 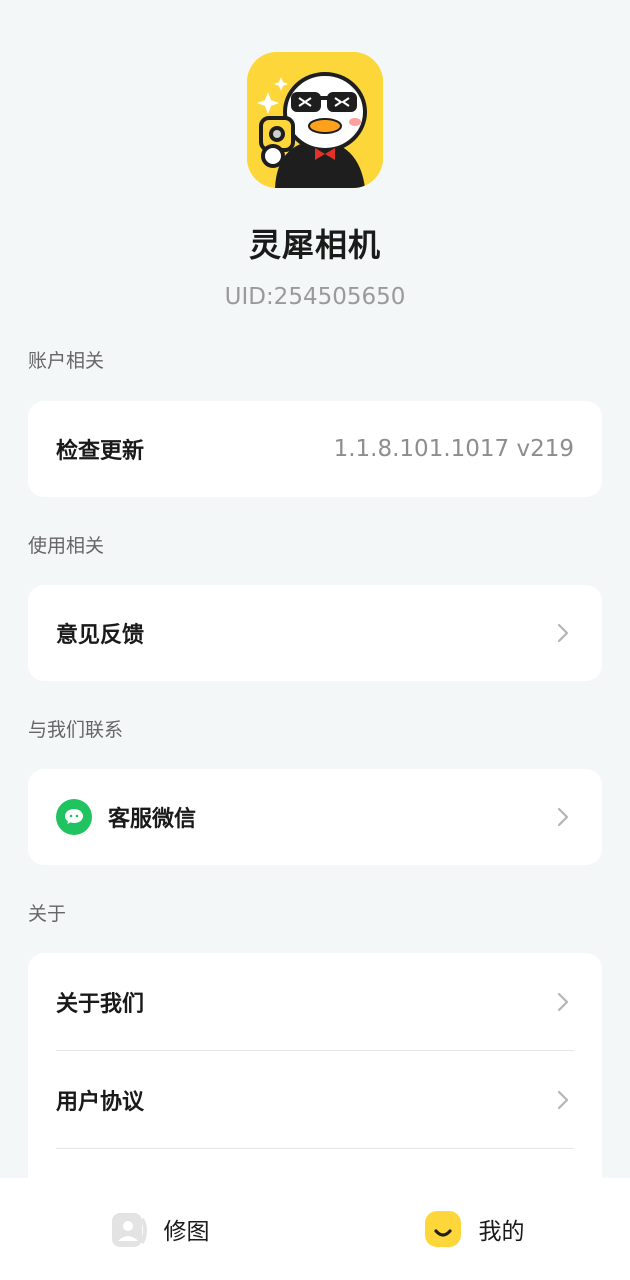 I want to click on bottom-tab-bar: 修图 我的, so click(x=315, y=1229).